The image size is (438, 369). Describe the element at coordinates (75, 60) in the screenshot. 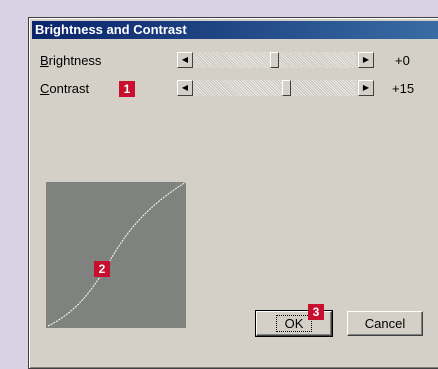

I see `brightness-label-rest: rightness` at that location.